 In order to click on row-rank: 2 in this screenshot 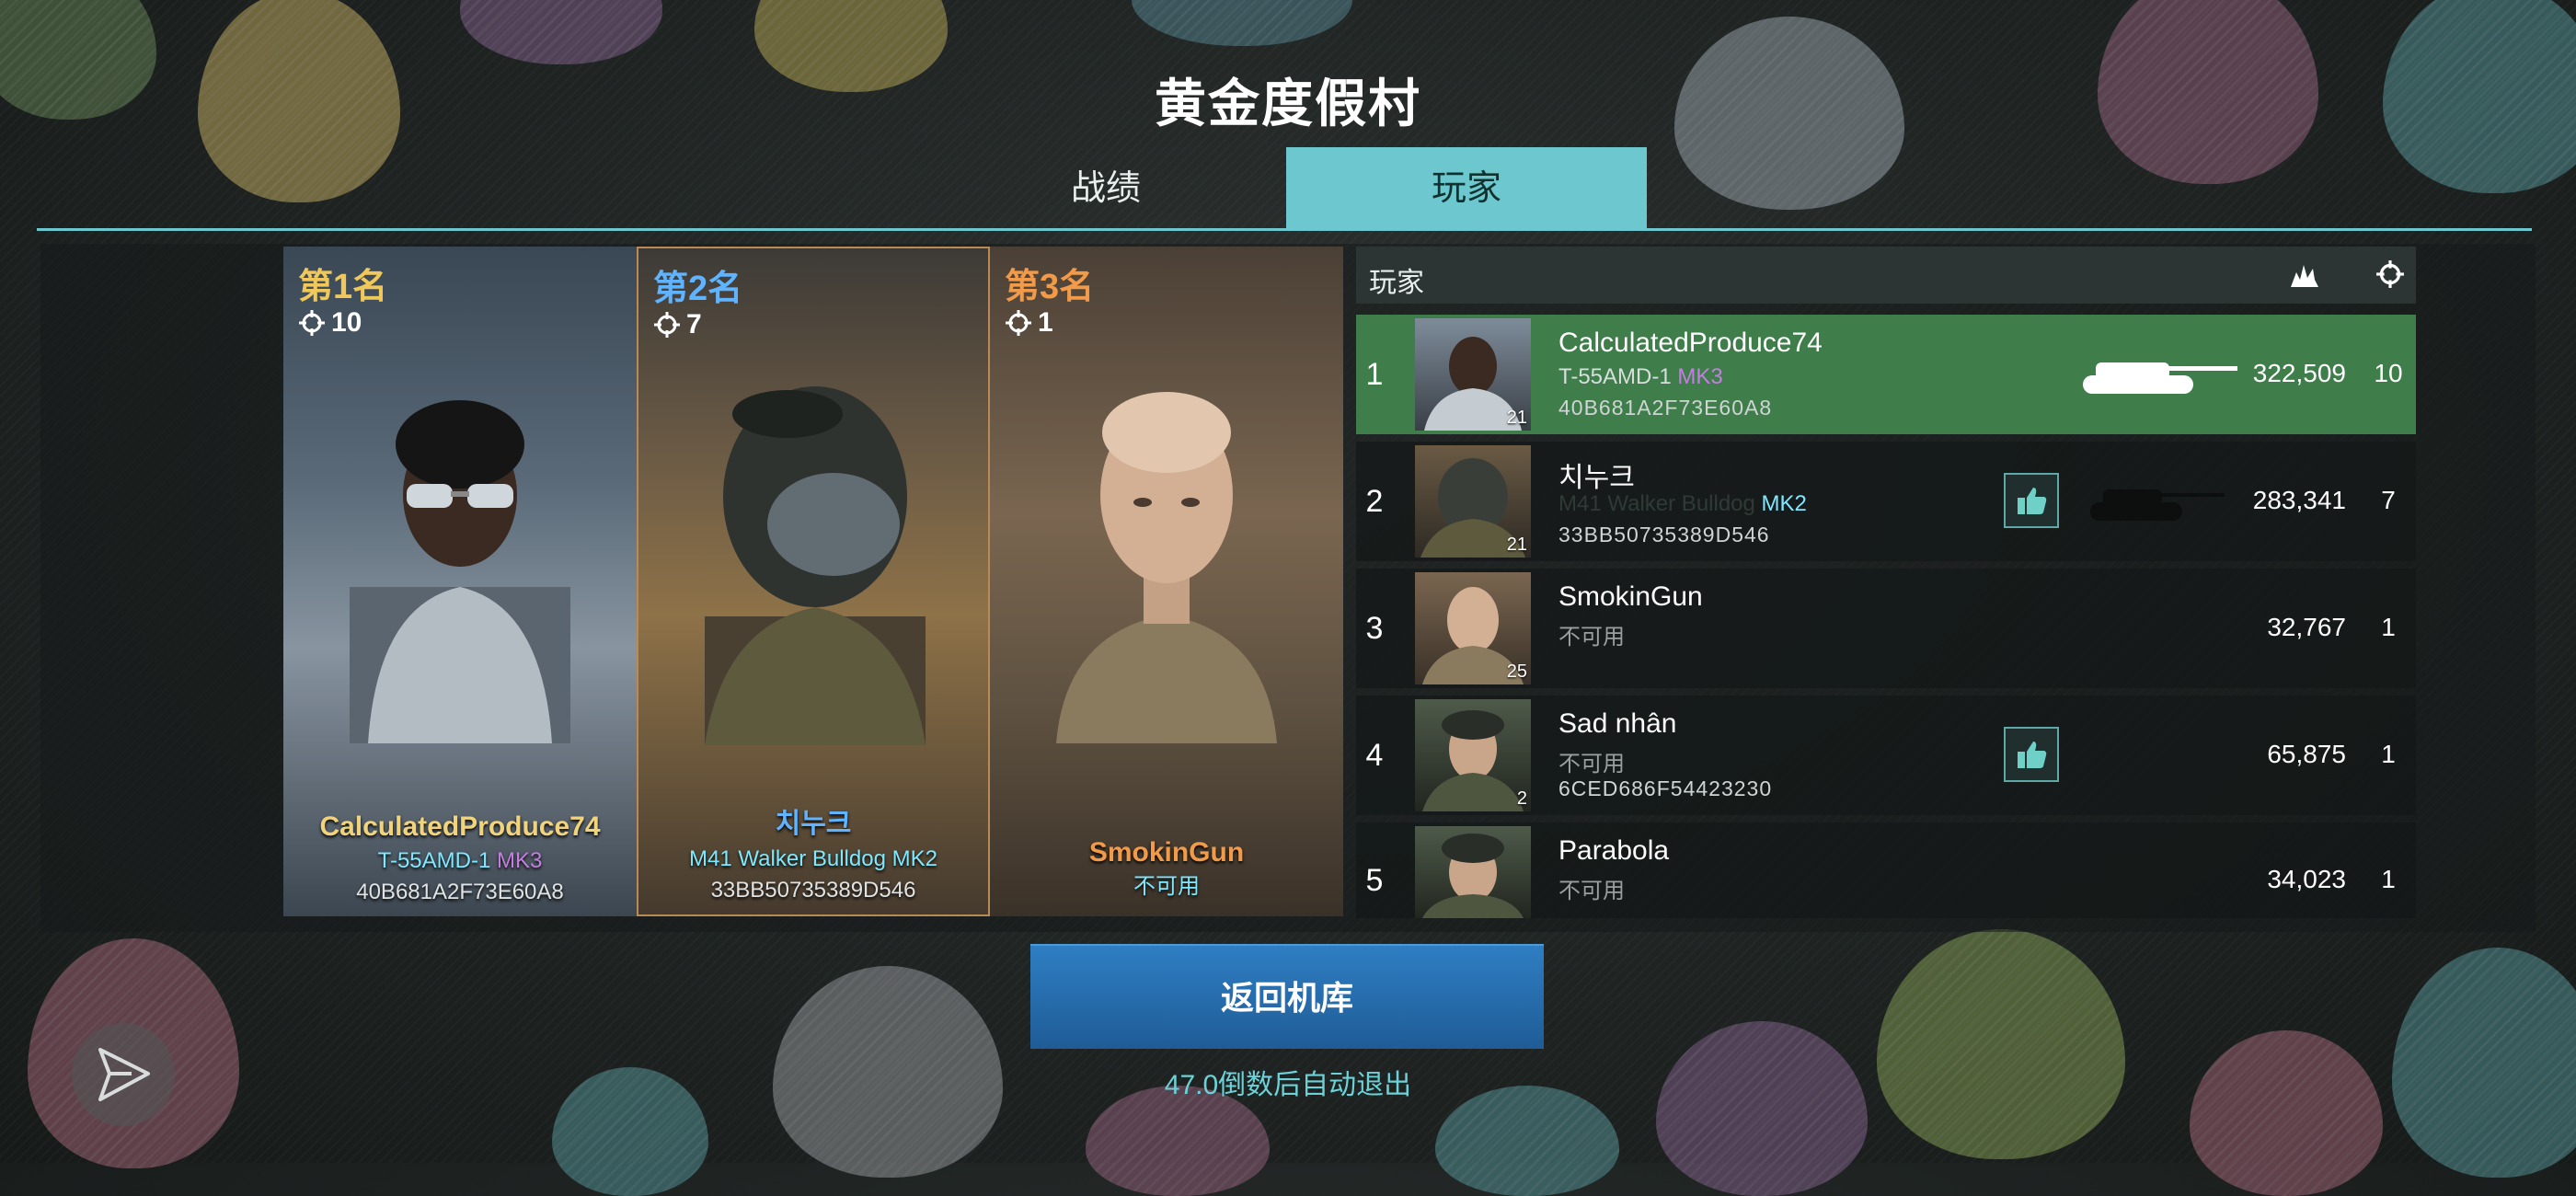, I will do `click(1374, 501)`.